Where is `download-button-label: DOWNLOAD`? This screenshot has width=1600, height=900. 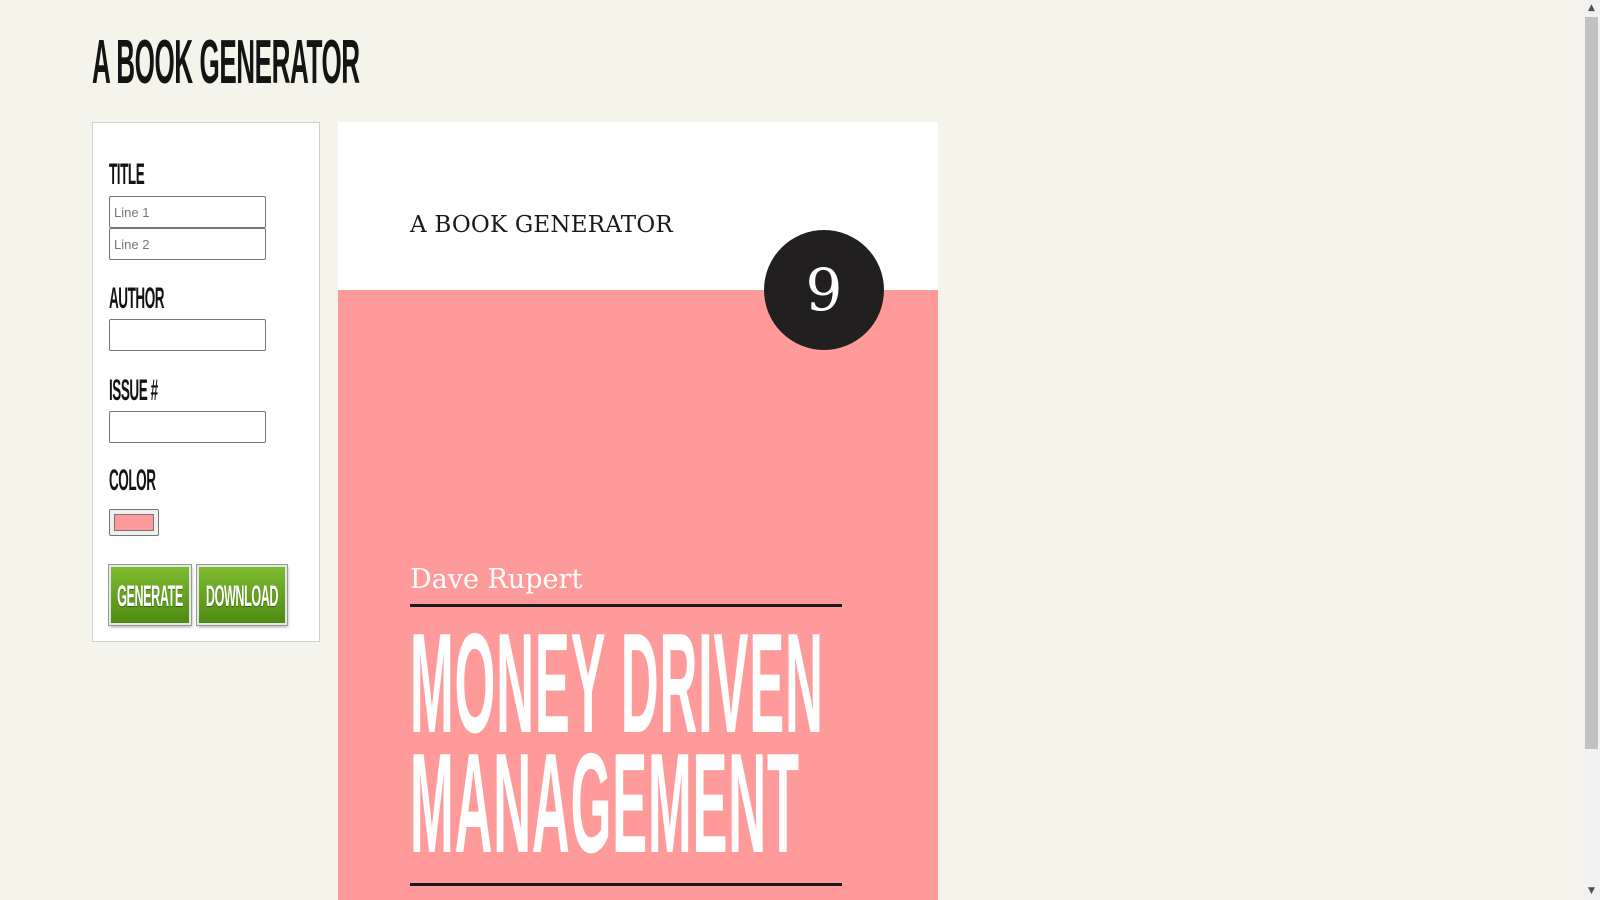 download-button-label: DOWNLOAD is located at coordinates (242, 596).